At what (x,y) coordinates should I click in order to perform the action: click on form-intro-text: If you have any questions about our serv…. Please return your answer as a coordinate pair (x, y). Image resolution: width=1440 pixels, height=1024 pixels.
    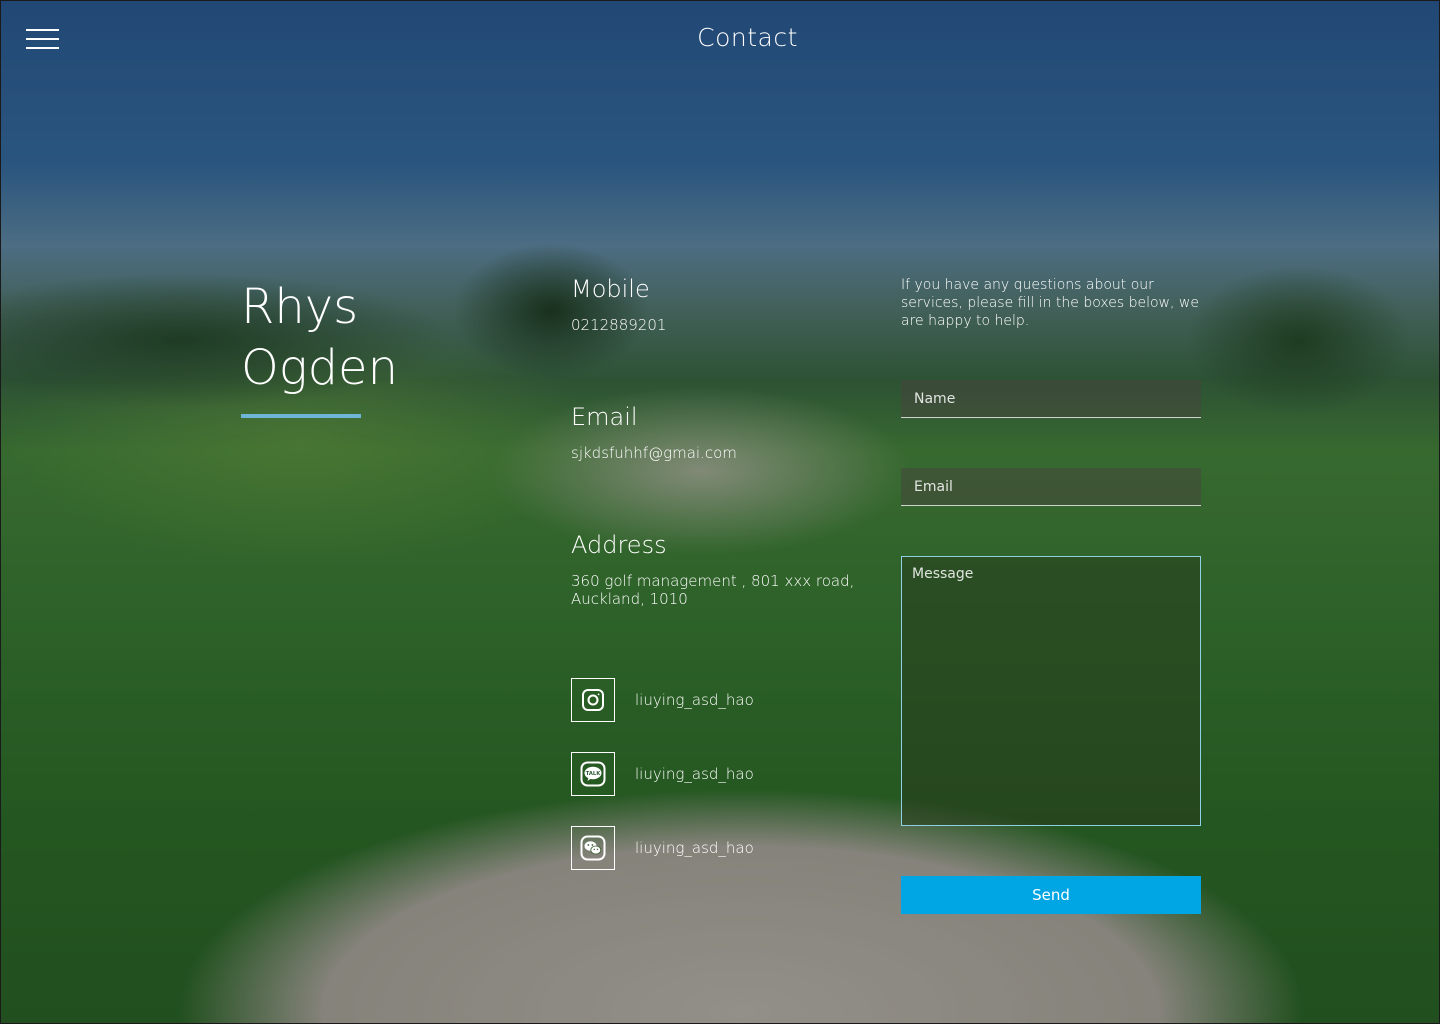
    Looking at the image, I should click on (1050, 303).